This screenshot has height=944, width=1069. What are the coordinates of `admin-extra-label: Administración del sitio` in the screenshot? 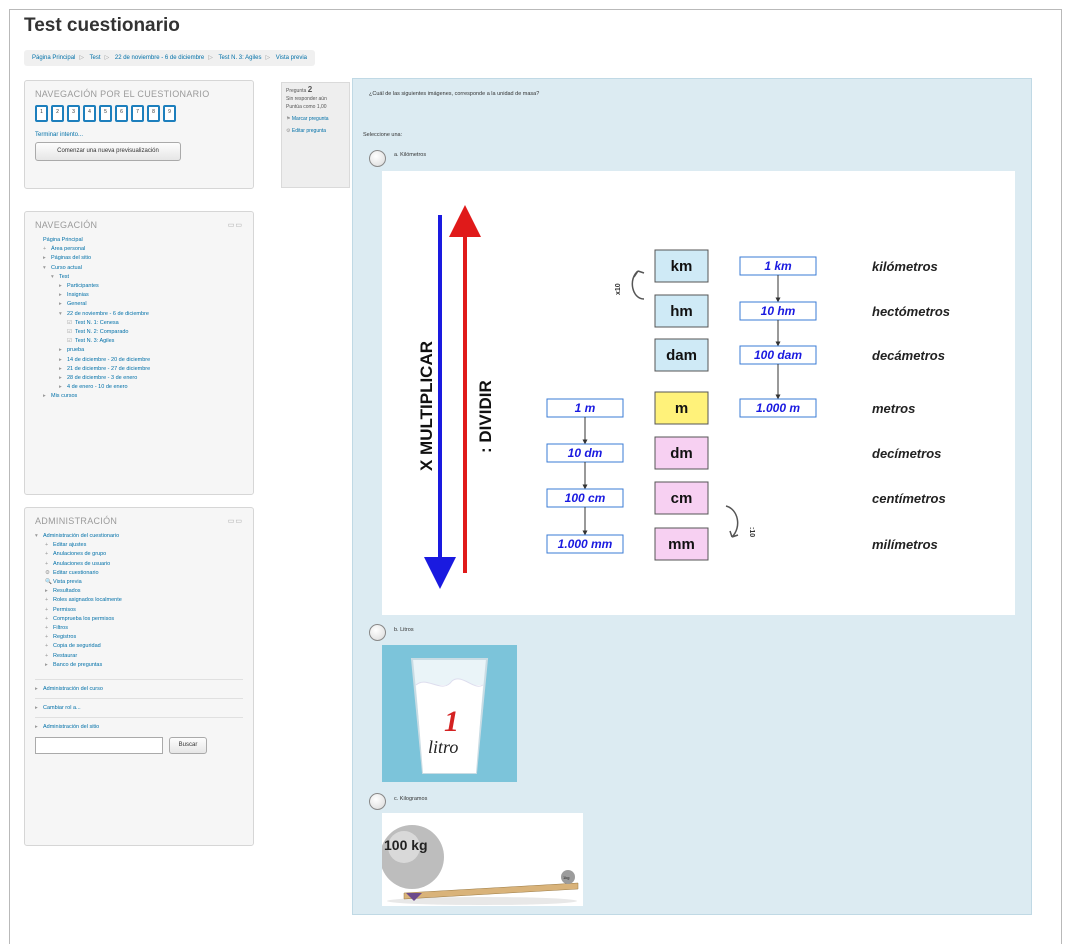 It's located at (71, 727).